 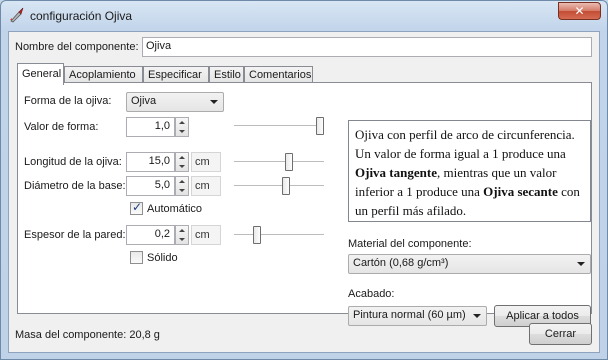 I want to click on diameter-unit: cm, so click(x=206, y=186).